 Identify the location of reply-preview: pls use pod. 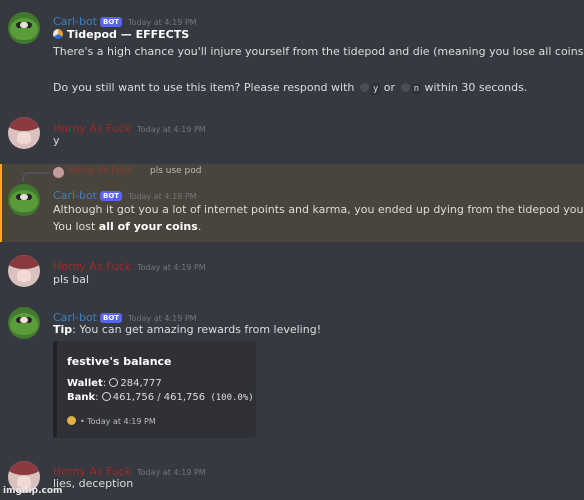
(176, 171).